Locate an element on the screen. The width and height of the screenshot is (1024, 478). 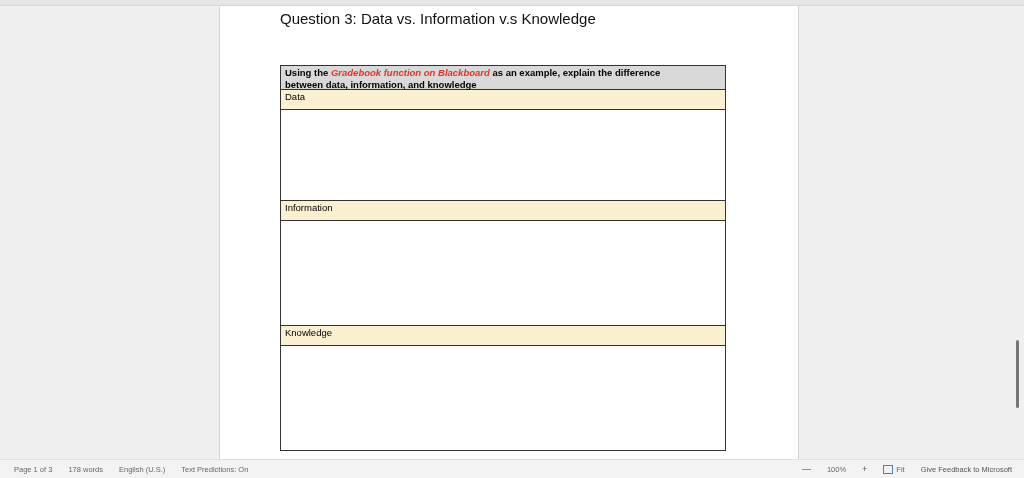
scrollbar-thumb is located at coordinates (1017, 374).